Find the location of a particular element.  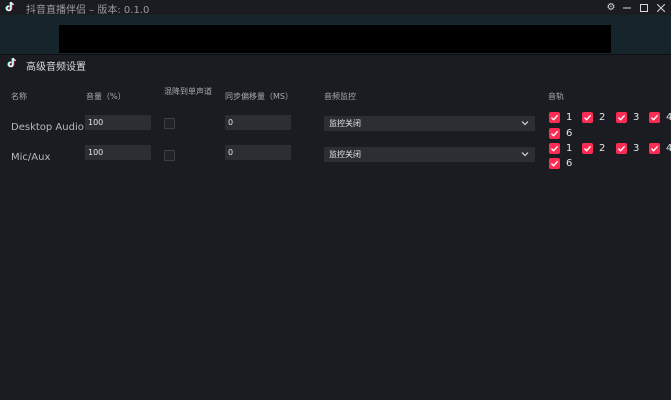

column-header-volume: 音量（%） is located at coordinates (106, 96).